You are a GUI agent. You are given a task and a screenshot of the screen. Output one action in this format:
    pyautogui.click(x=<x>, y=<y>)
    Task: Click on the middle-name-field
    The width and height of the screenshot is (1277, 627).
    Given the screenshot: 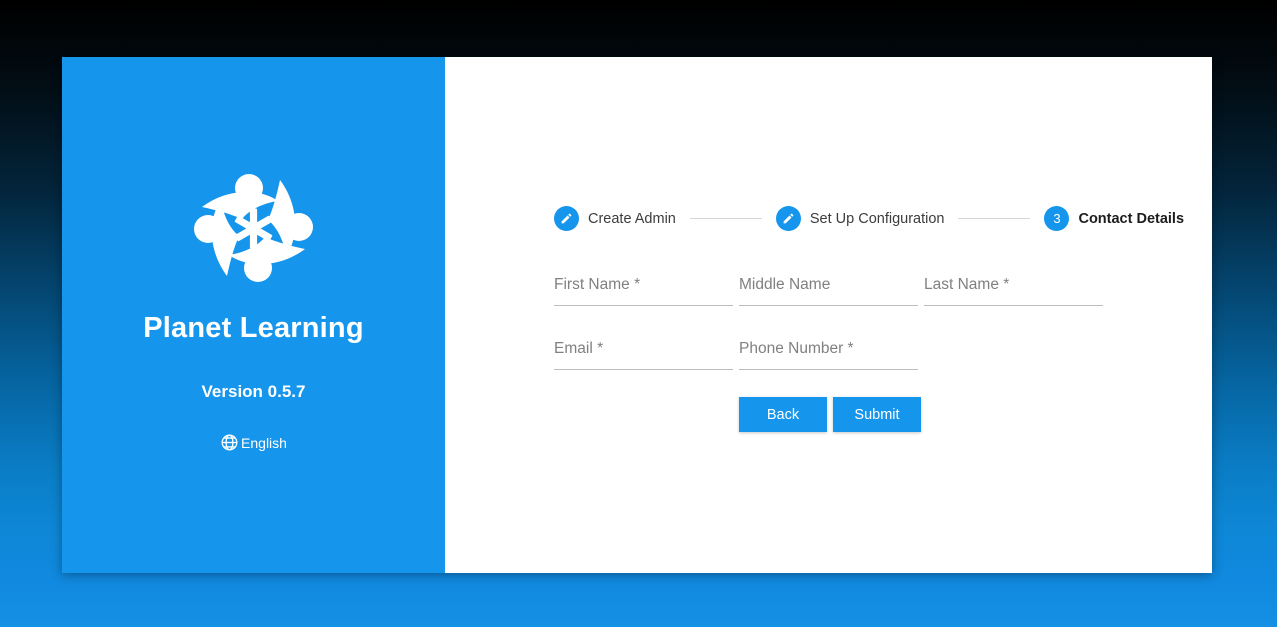 What is the action you would take?
    pyautogui.click(x=828, y=287)
    